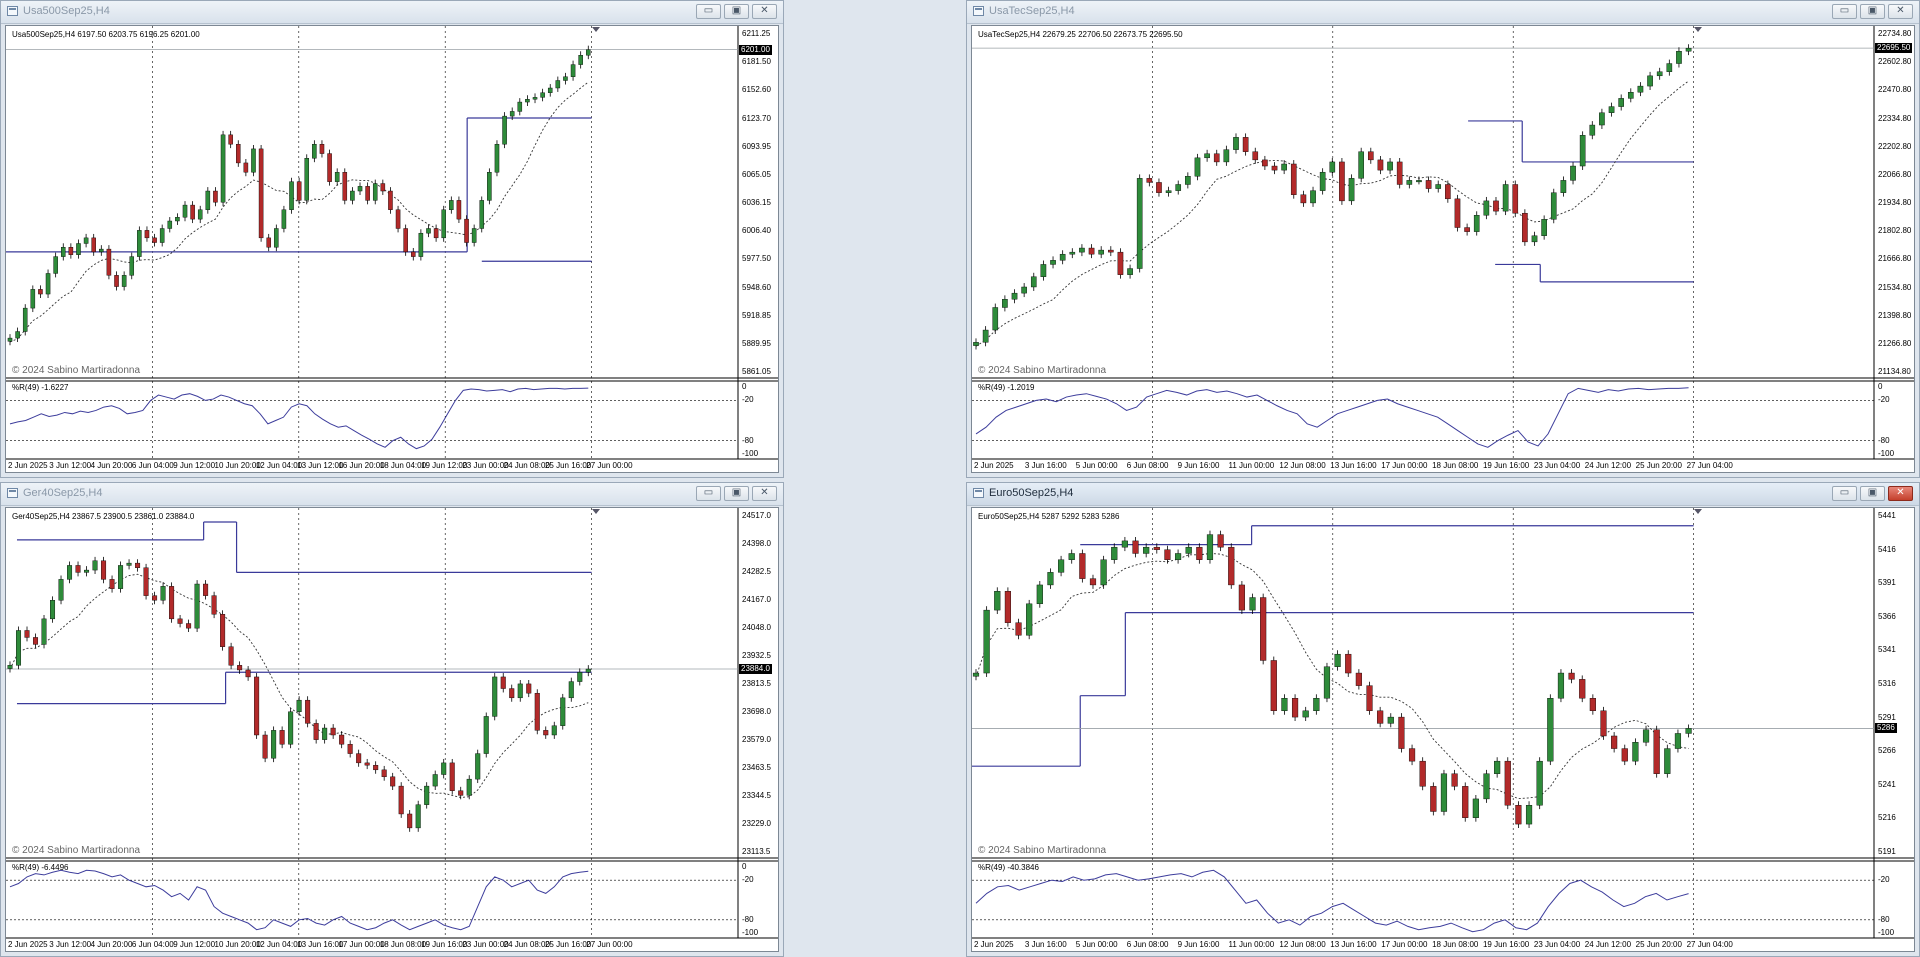 The image size is (1920, 957). Describe the element at coordinates (756, 515) in the screenshot. I see `price-tick-label: 24517.0` at that location.